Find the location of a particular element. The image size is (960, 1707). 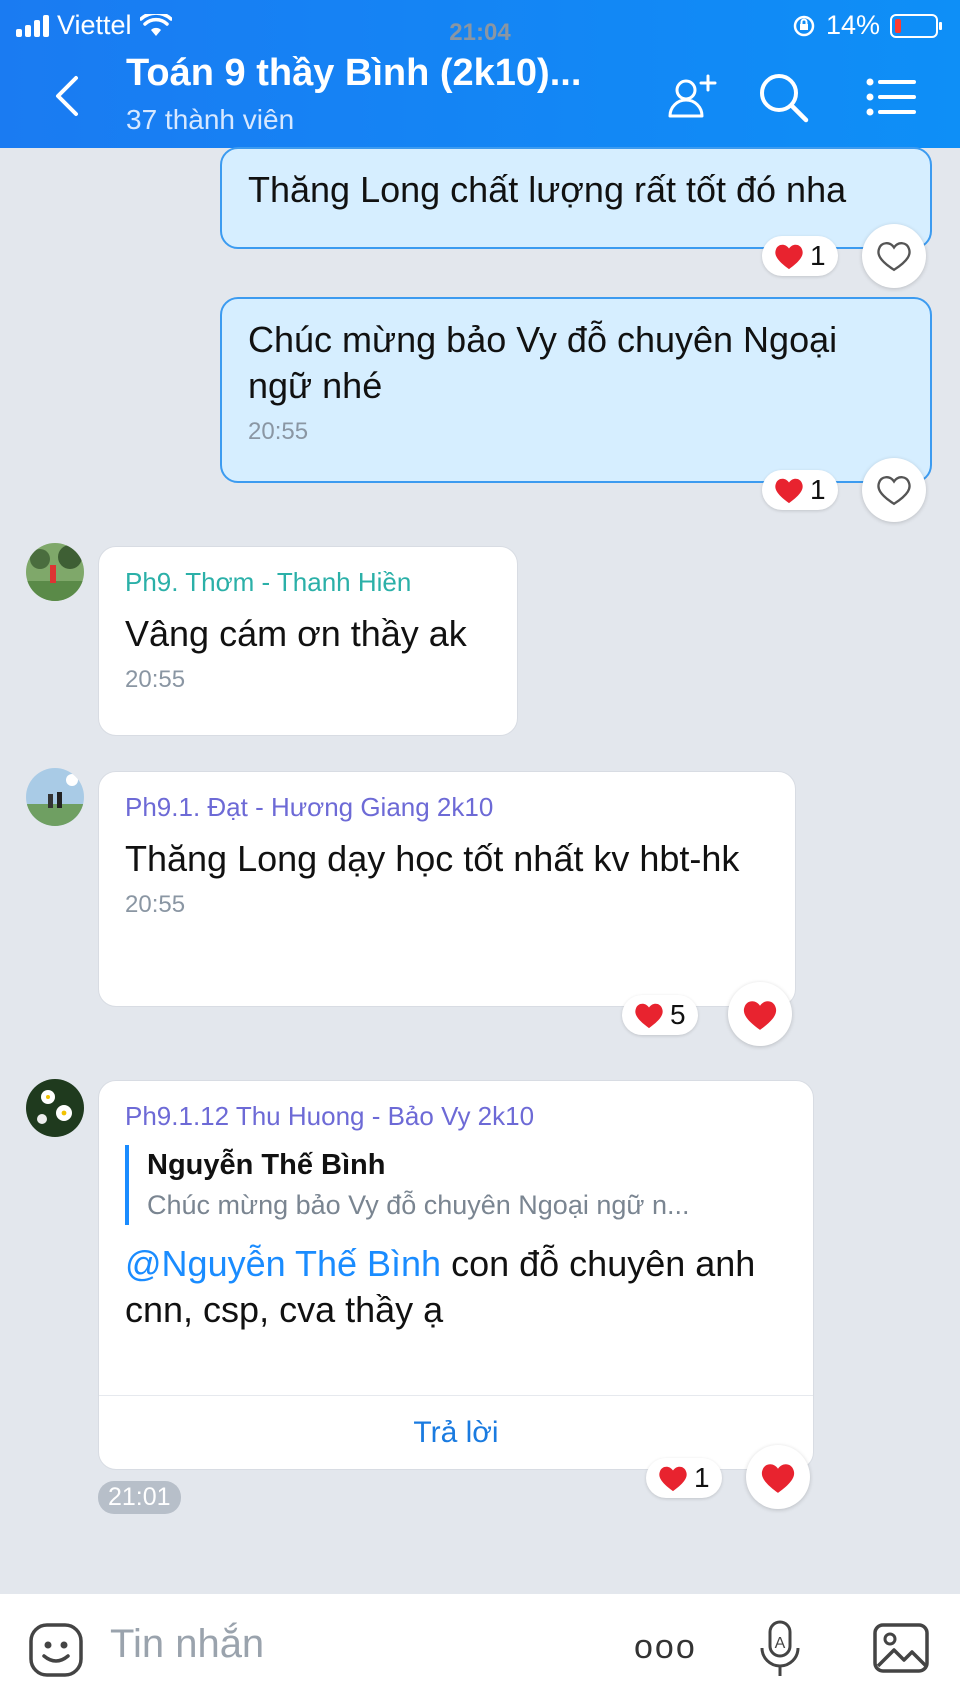

reaction-number: 5 is located at coordinates (678, 1014).